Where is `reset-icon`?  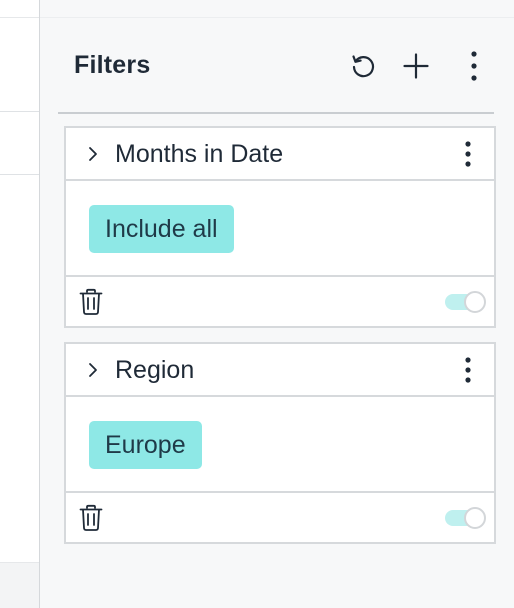
reset-icon is located at coordinates (363, 66).